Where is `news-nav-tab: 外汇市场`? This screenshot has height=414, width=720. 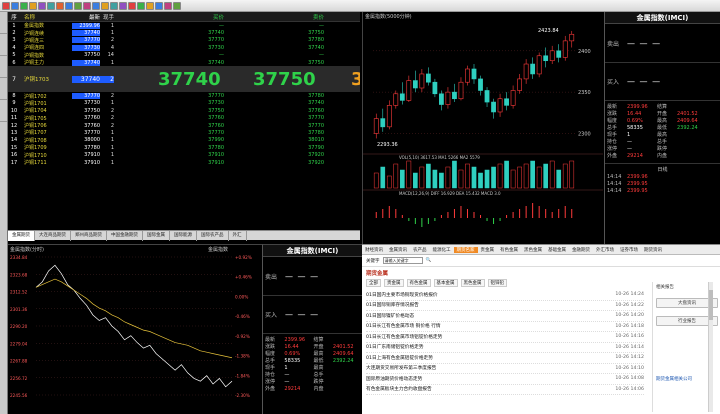 news-nav-tab: 外汇市场 is located at coordinates (605, 250).